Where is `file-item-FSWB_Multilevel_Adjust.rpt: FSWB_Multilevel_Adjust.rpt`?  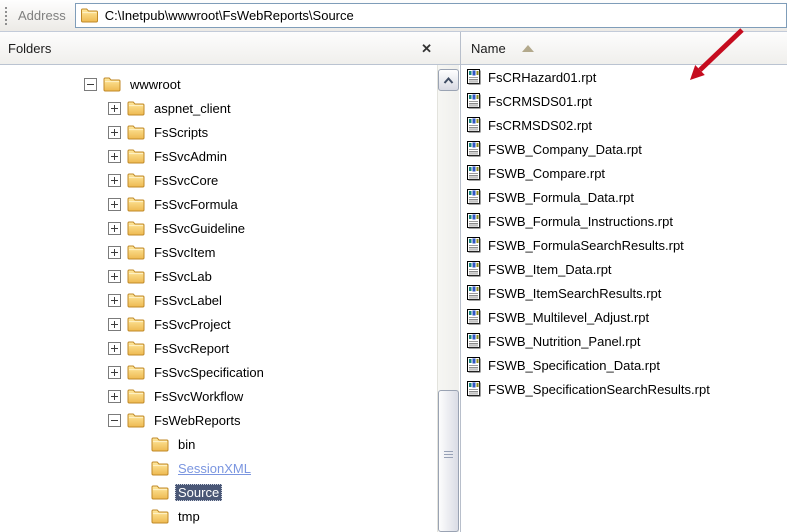
file-item-FSWB_Multilevel_Adjust.rpt: FSWB_Multilevel_Adjust.rpt is located at coordinates (624, 317).